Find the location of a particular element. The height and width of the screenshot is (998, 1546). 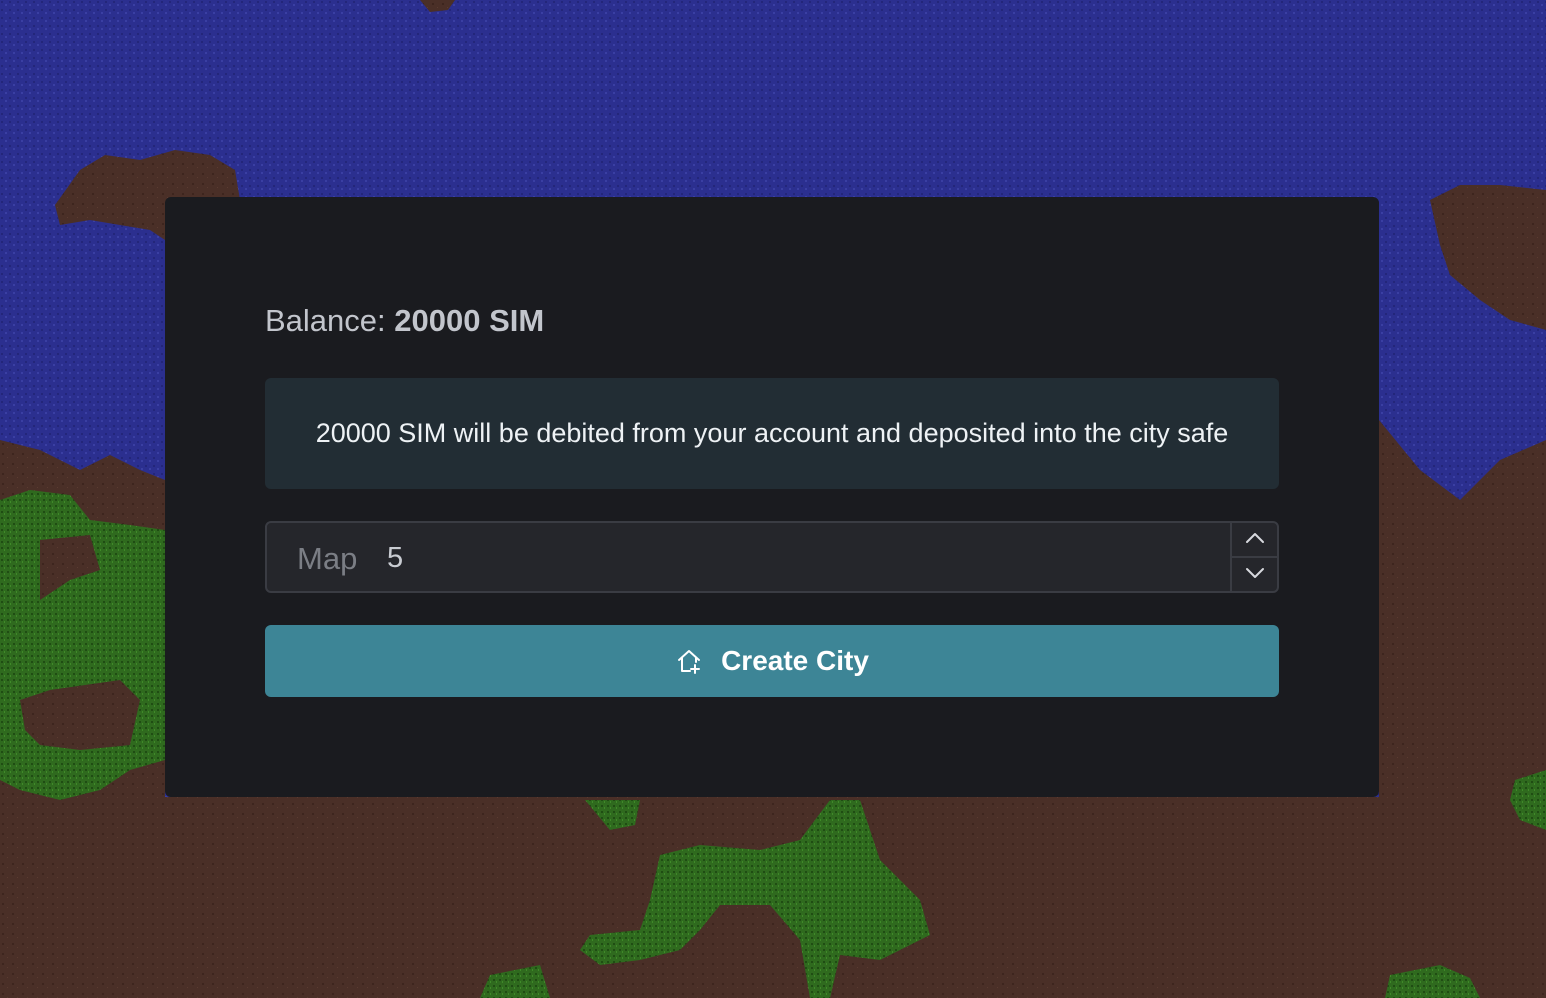

create-city-button: Create City is located at coordinates (772, 661).